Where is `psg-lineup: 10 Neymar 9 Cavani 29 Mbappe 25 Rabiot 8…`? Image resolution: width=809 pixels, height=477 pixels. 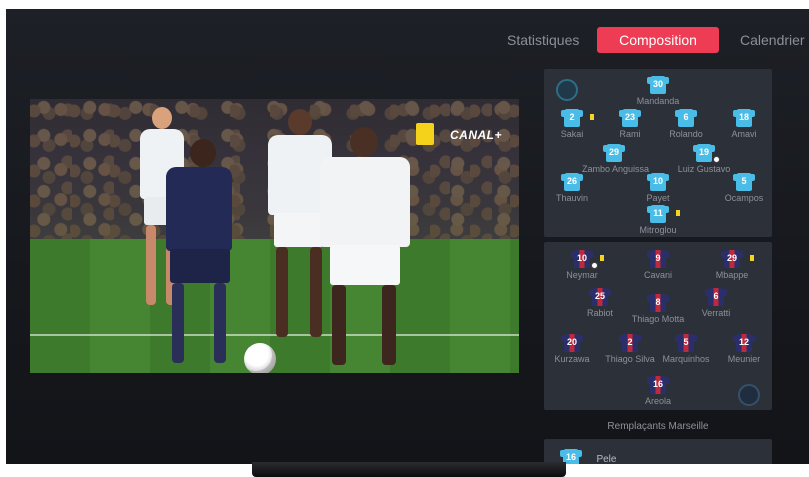 psg-lineup: 10 Neymar 9 Cavani 29 Mbappe 25 Rabiot 8… is located at coordinates (658, 326).